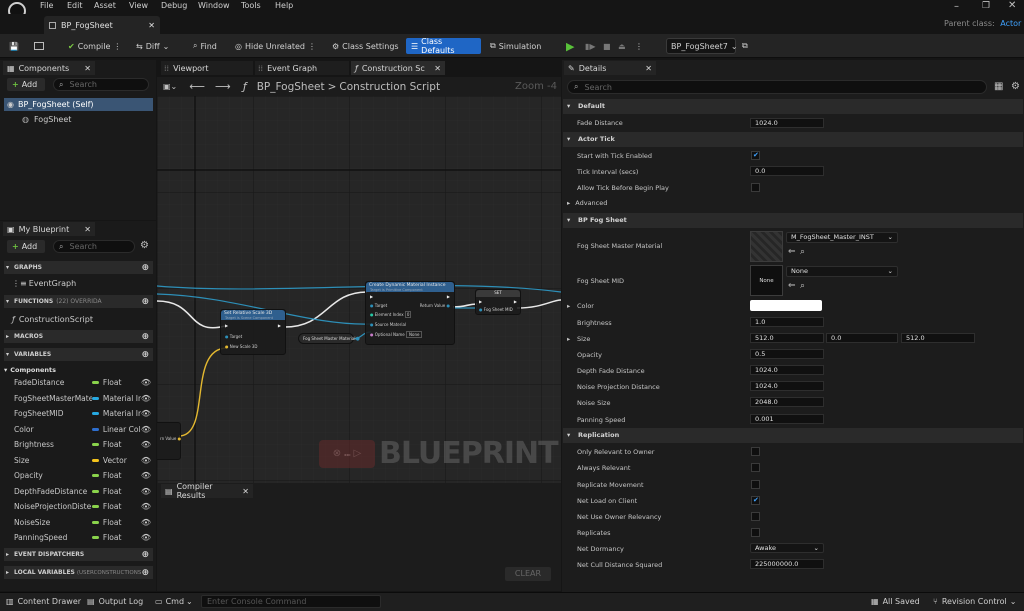 The width and height of the screenshot is (1024, 611). I want to click on event-graph-item: ⋮≡ EventGraph, so click(44, 283).